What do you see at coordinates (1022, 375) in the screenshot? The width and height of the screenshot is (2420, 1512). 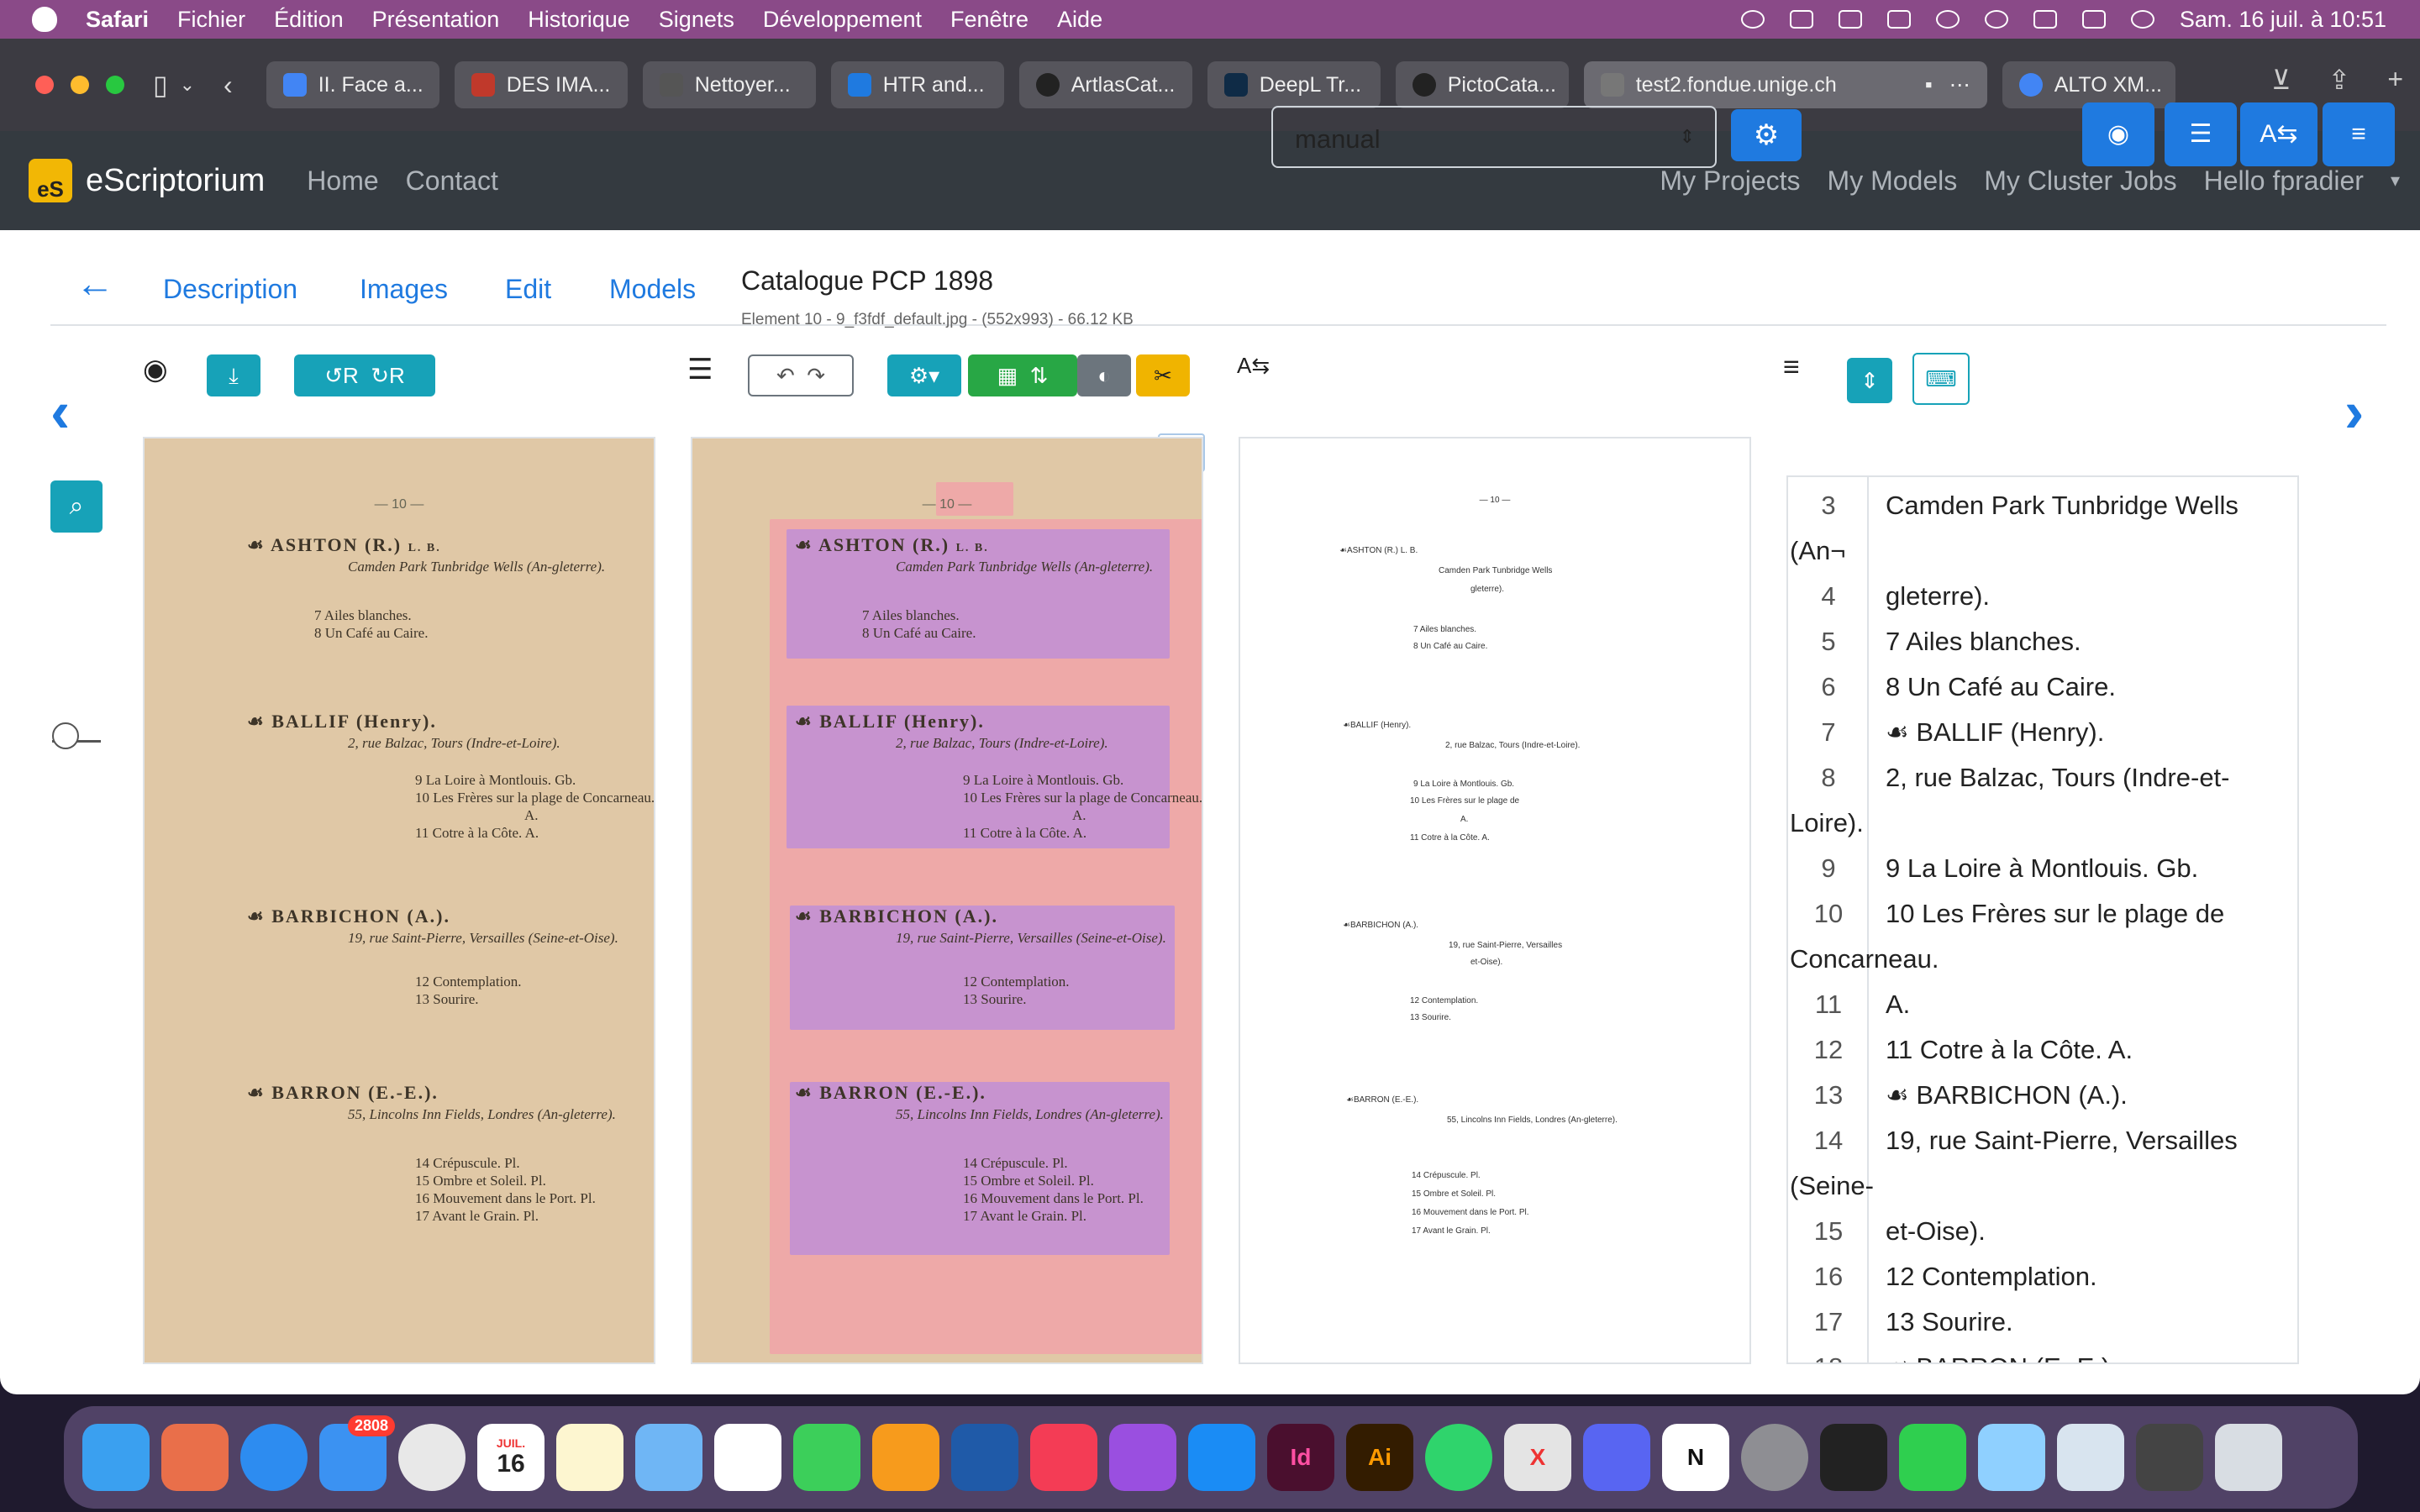 I see `toggle-regions-lines-buttons: ▦ ⇅` at bounding box center [1022, 375].